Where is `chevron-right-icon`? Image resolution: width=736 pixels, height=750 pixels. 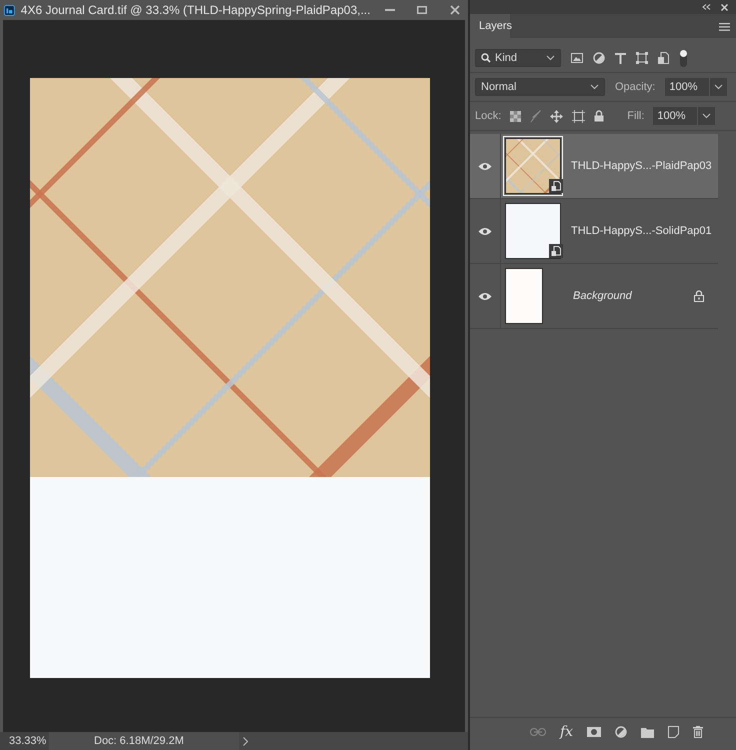 chevron-right-icon is located at coordinates (245, 741).